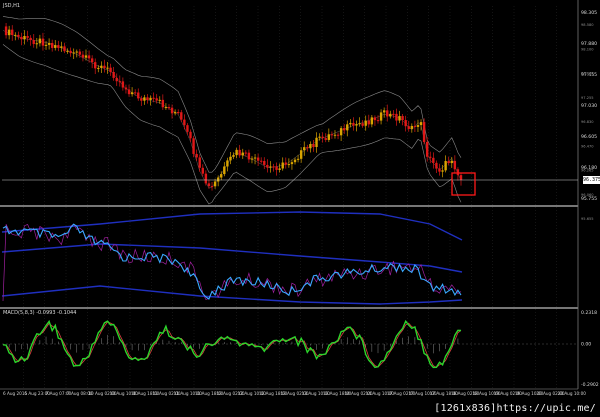 The image size is (600, 417). What do you see at coordinates (586, 345) in the screenshot?
I see `macd-axis-label: 0.00` at bounding box center [586, 345].